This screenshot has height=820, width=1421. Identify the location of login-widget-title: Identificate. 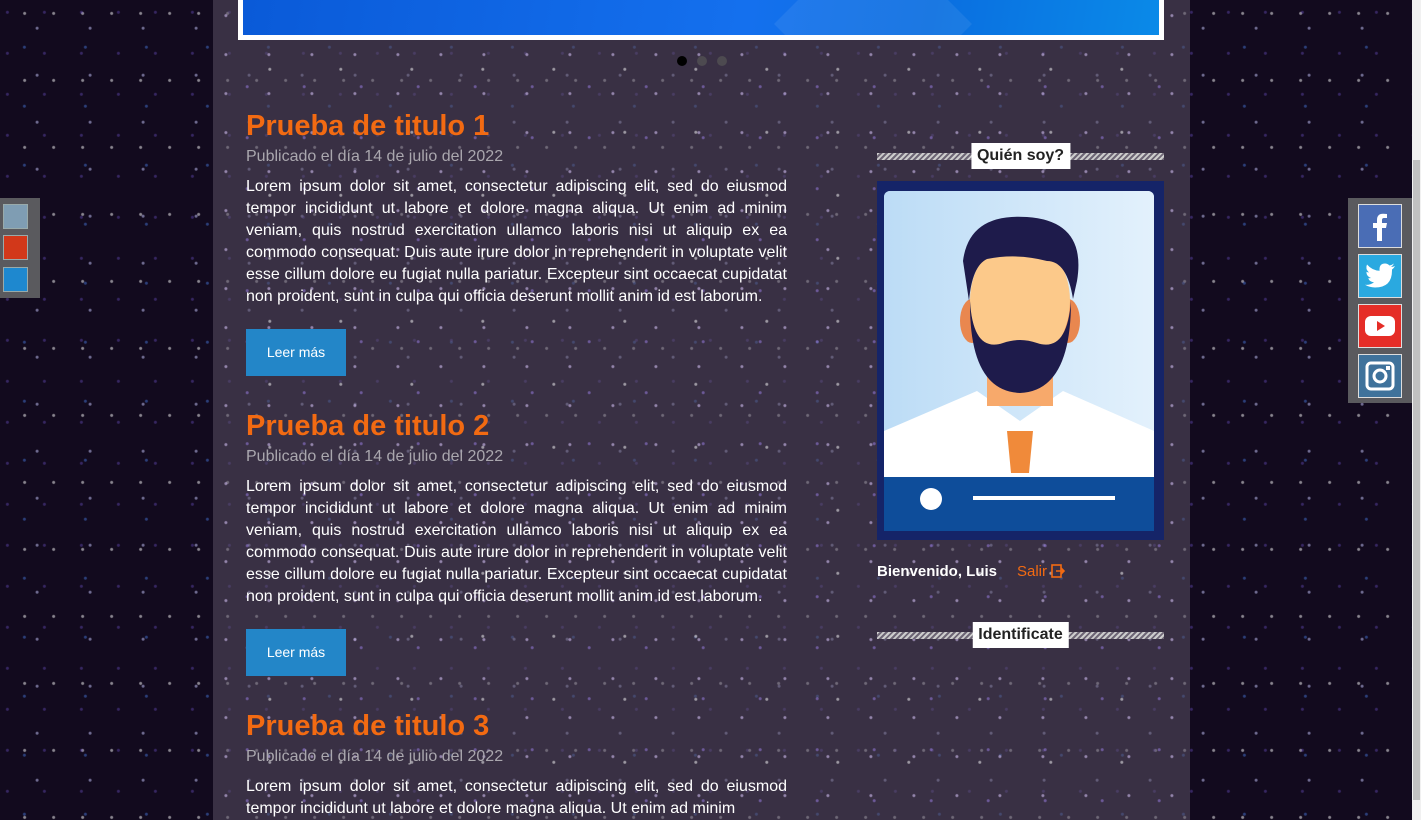
(1020, 635).